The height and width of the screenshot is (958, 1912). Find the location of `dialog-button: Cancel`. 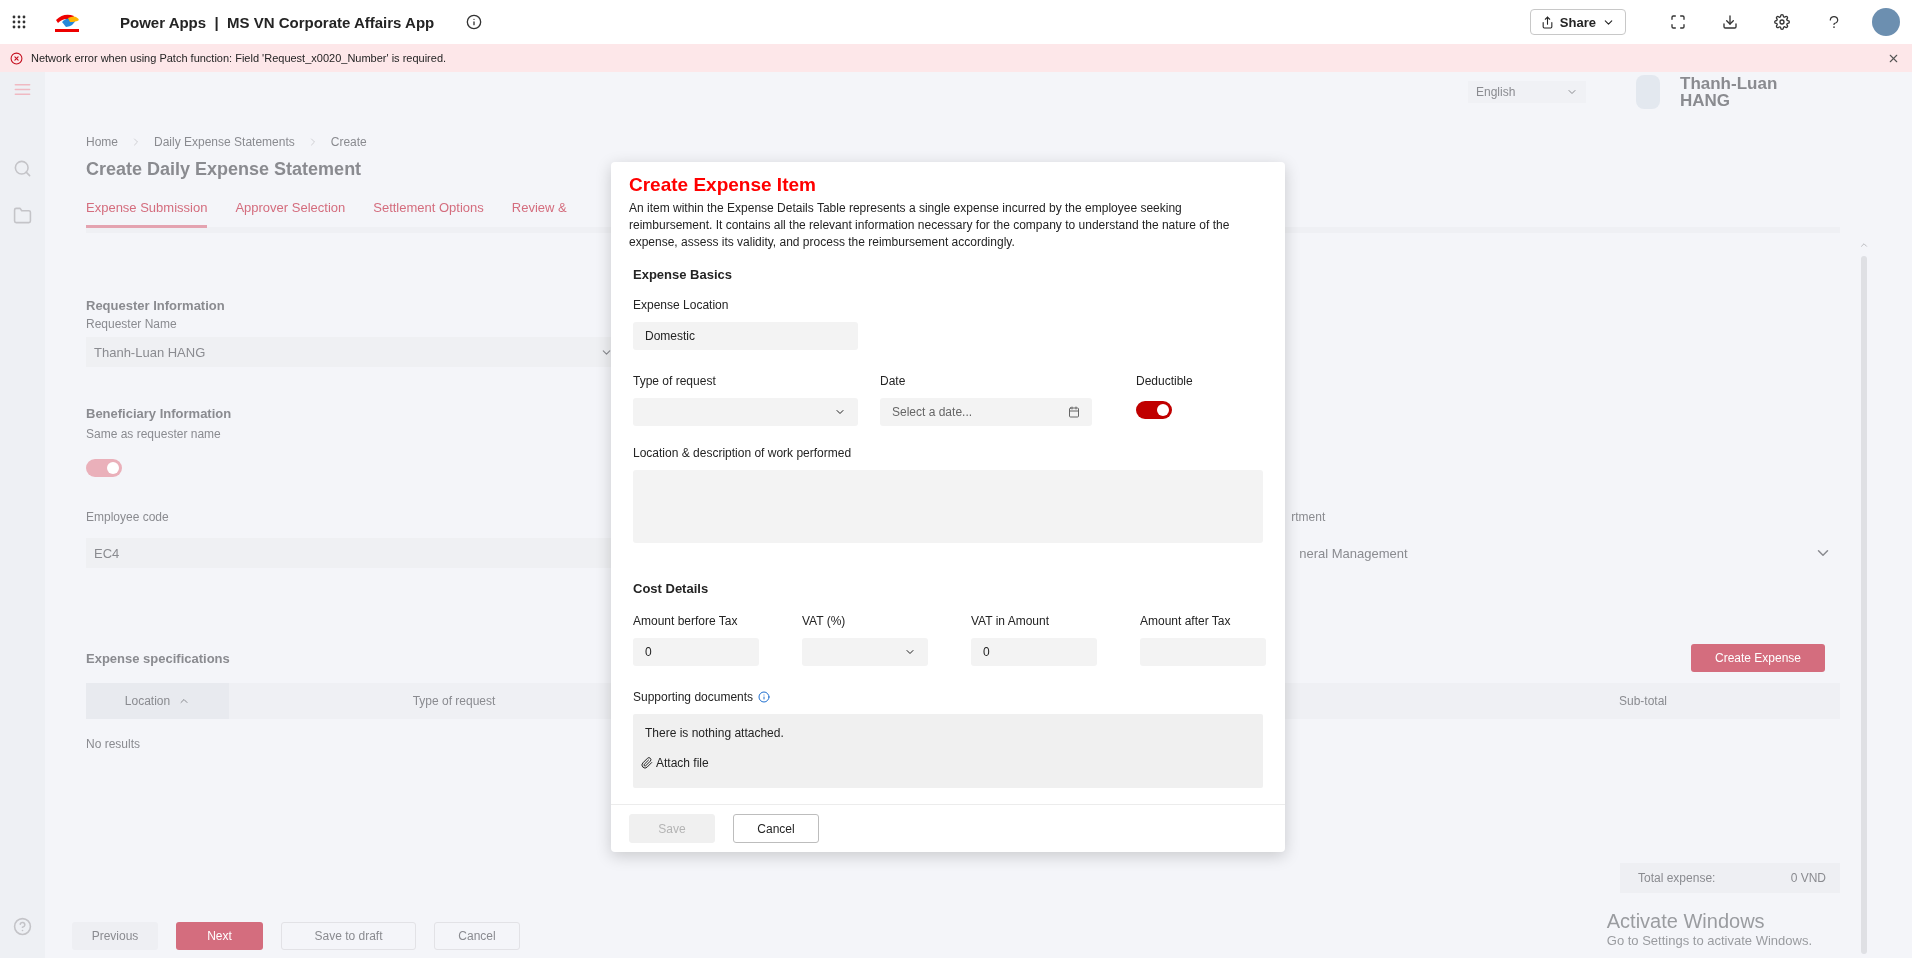

dialog-button: Cancel is located at coordinates (776, 828).